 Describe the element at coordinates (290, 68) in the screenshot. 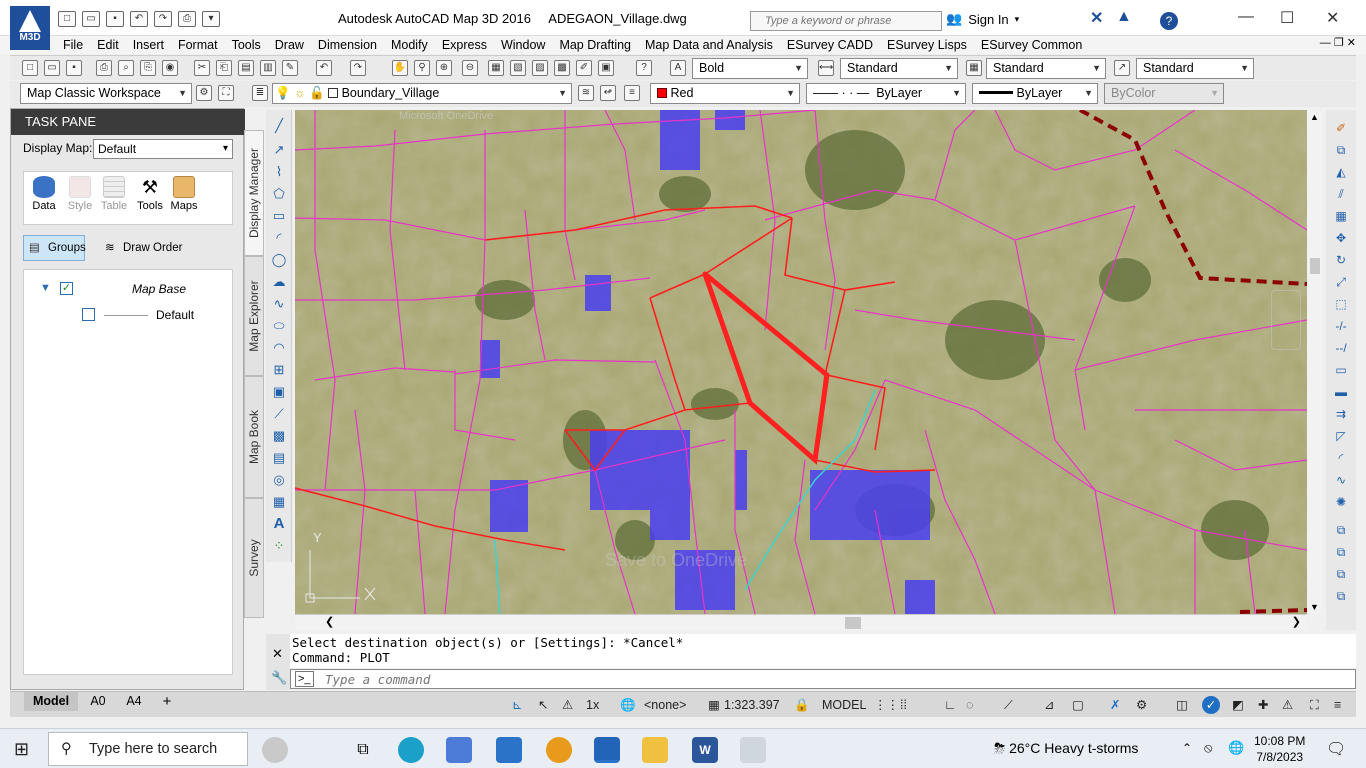

I see `match-properties-icon: ✎` at that location.